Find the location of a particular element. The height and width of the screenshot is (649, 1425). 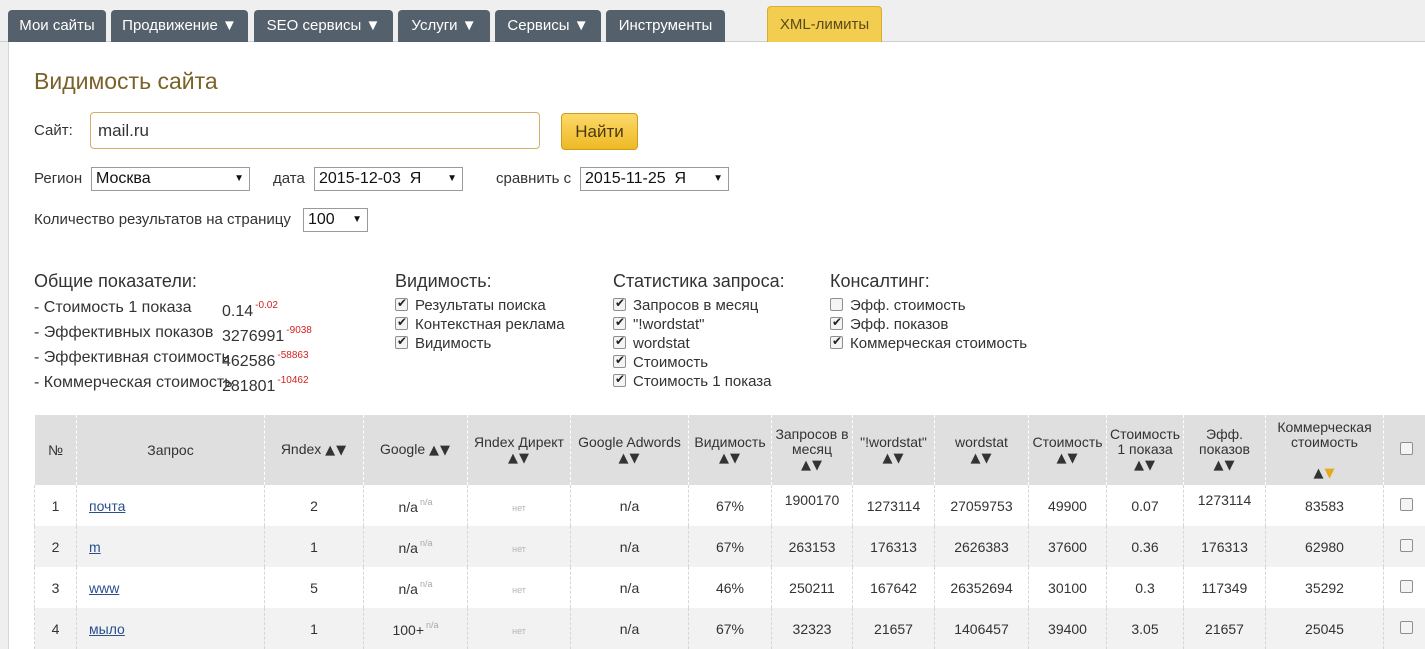

cell-google: n/a n/a is located at coordinates (415, 546).